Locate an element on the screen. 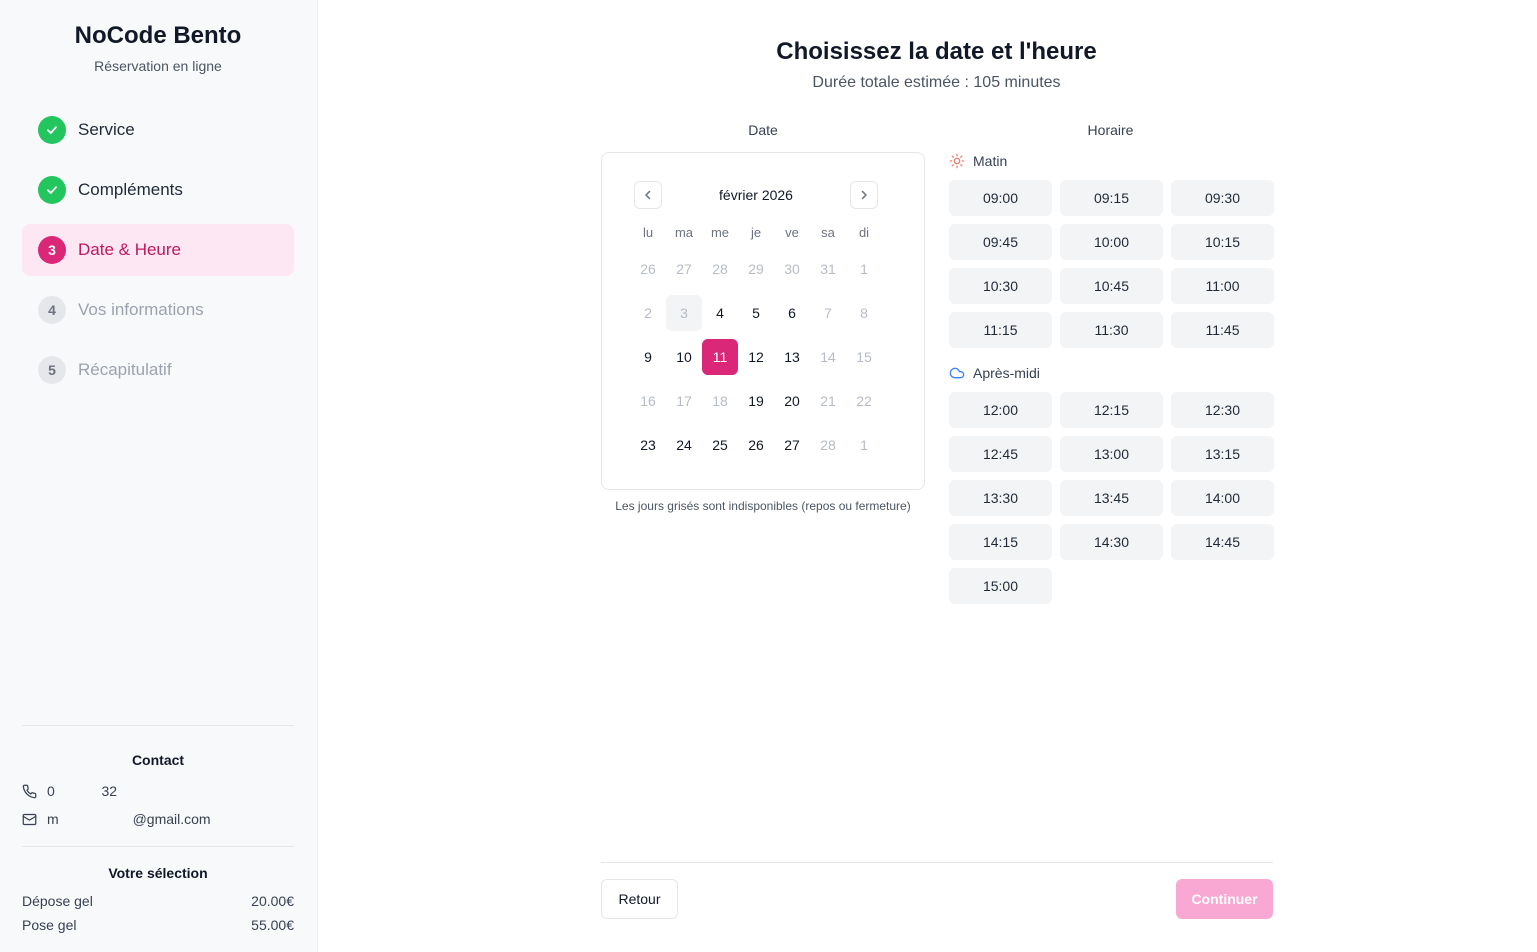 This screenshot has height=952, width=1537. weekday-label: me is located at coordinates (720, 232).